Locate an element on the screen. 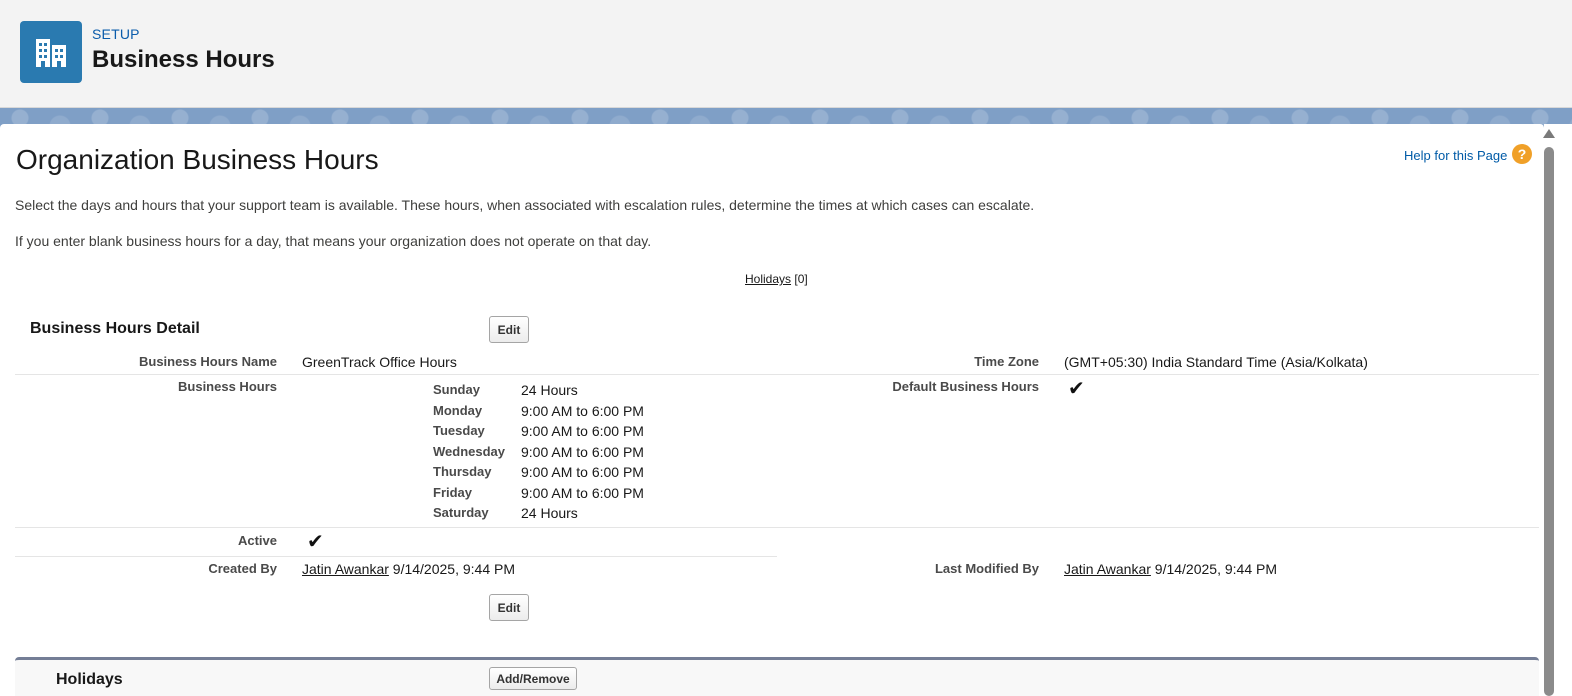  help-icon: ? is located at coordinates (1522, 154).